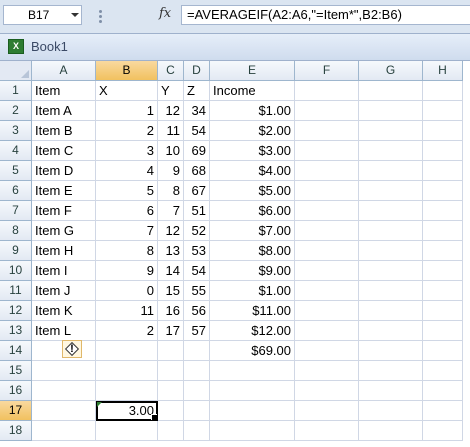 This screenshot has height=447, width=470. Describe the element at coordinates (443, 351) in the screenshot. I see `cell-h14` at that location.